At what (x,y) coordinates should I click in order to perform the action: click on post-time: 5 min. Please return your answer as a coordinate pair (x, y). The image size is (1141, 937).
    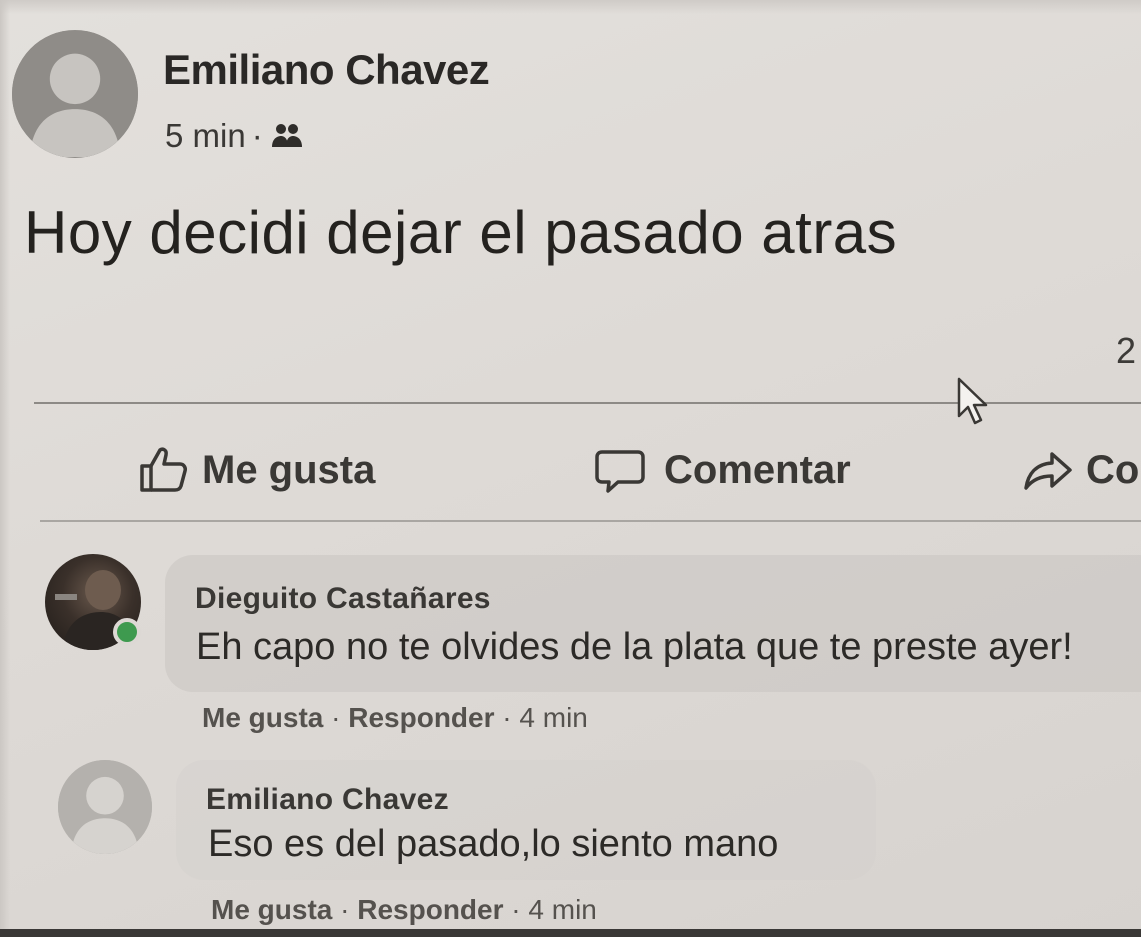
    Looking at the image, I should click on (205, 136).